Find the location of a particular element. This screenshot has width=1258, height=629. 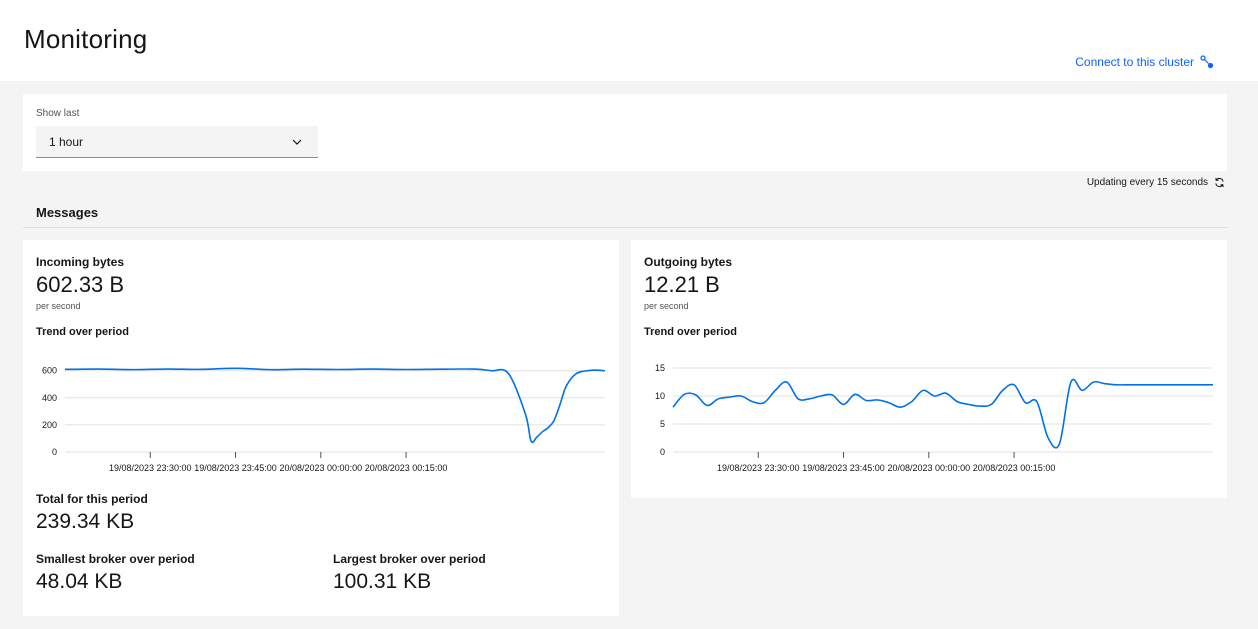

connect-cluster-label: Connect to this cluster is located at coordinates (1134, 62).